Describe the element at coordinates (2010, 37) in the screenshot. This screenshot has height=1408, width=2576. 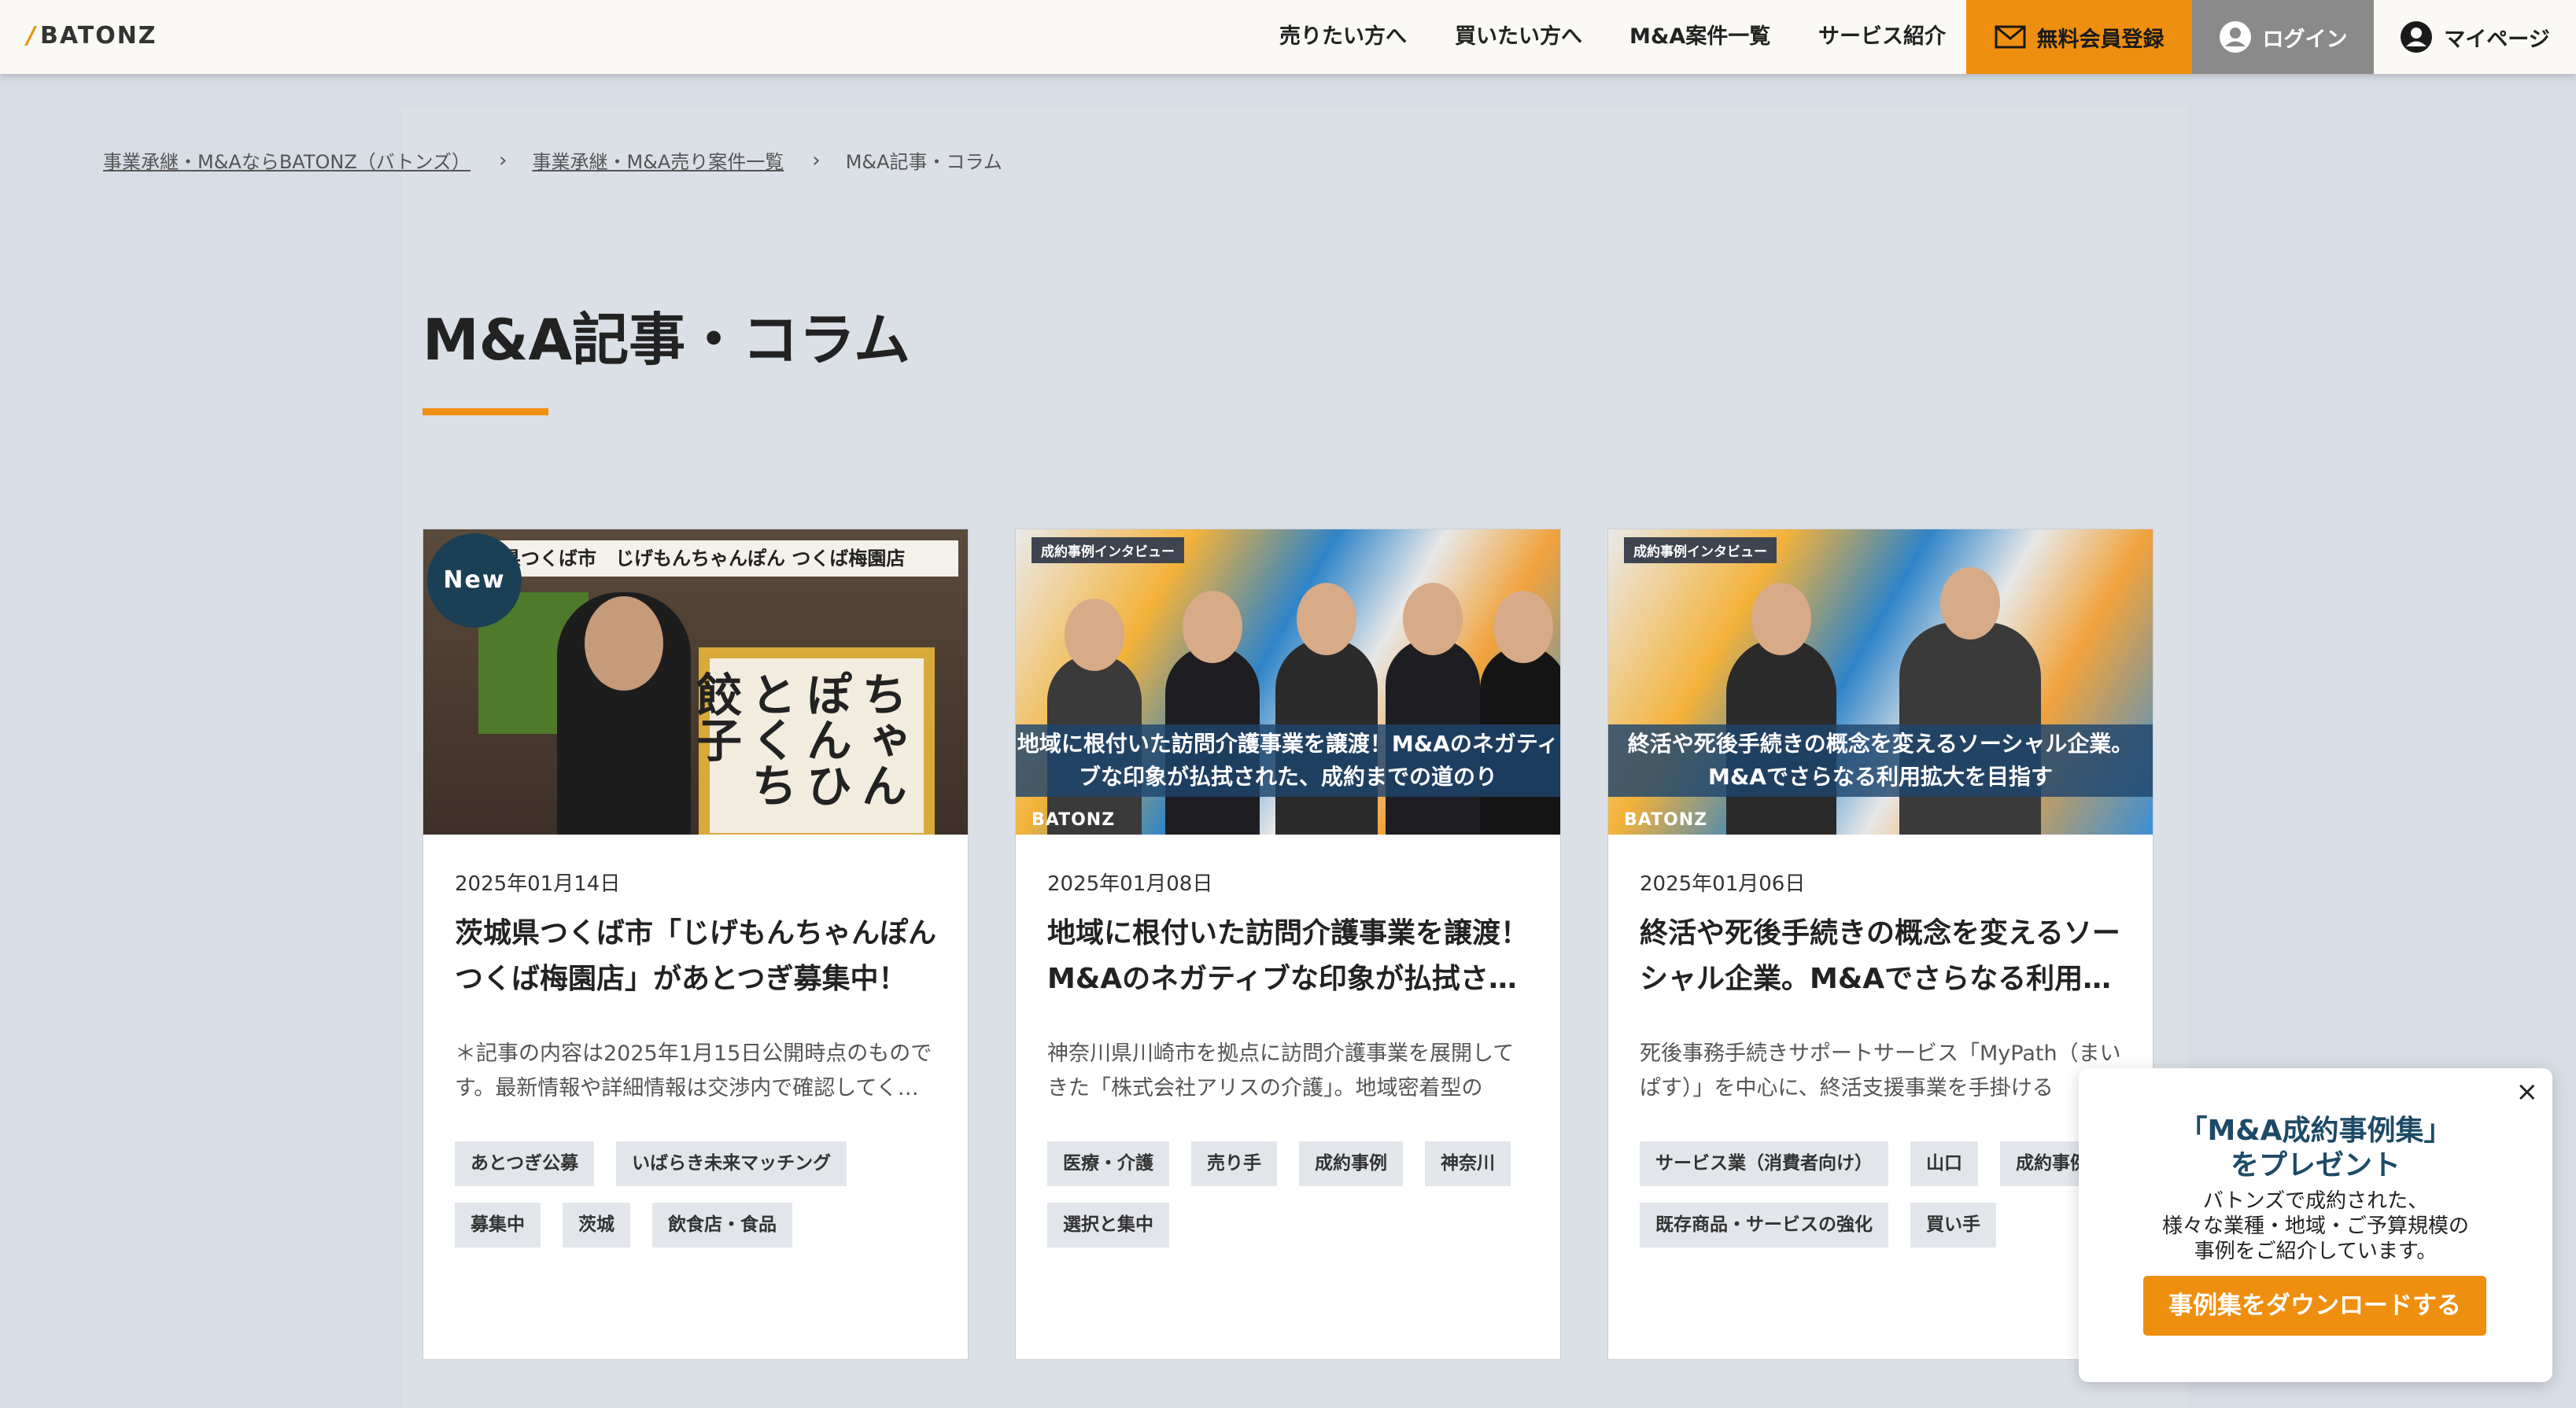
I see `mail-icon` at that location.